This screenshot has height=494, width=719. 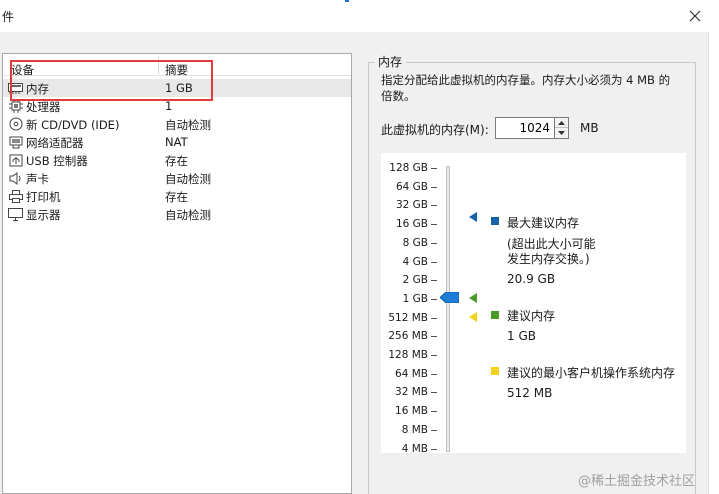 I want to click on slider-tick-label: 8 GB, so click(x=415, y=243).